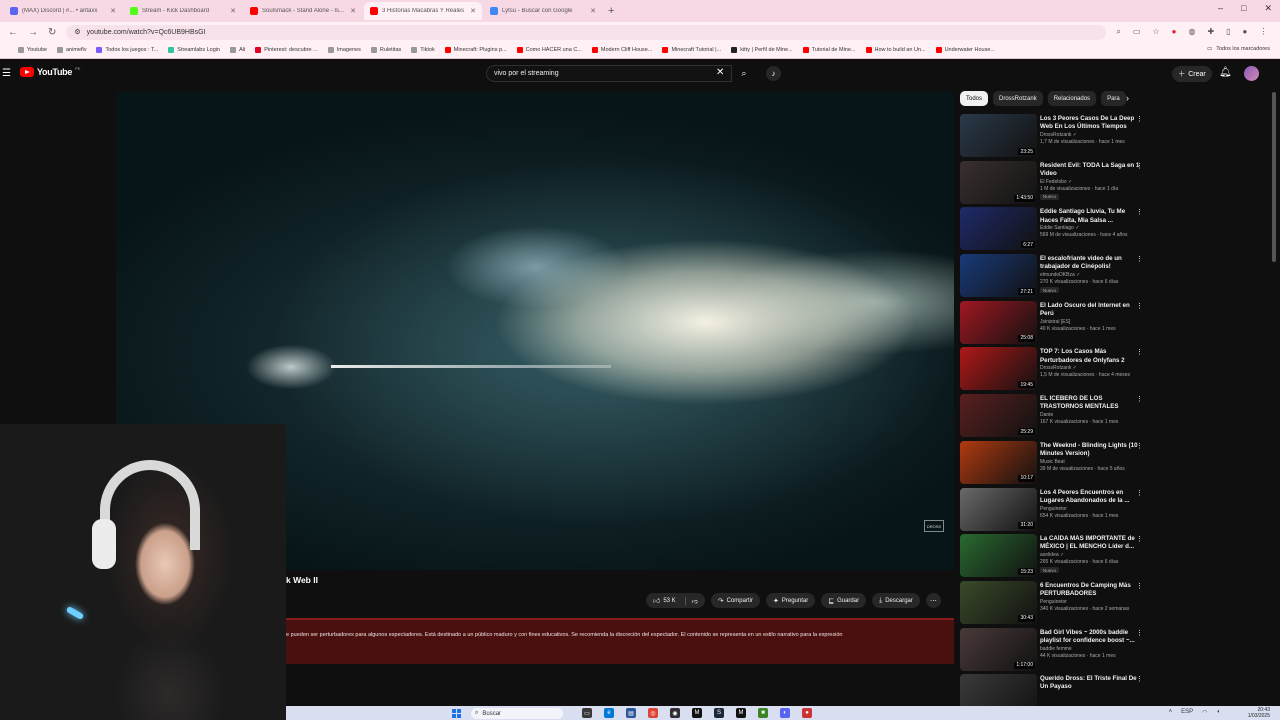 The image size is (1280, 720). I want to click on menu-icon: ☰, so click(6, 73).